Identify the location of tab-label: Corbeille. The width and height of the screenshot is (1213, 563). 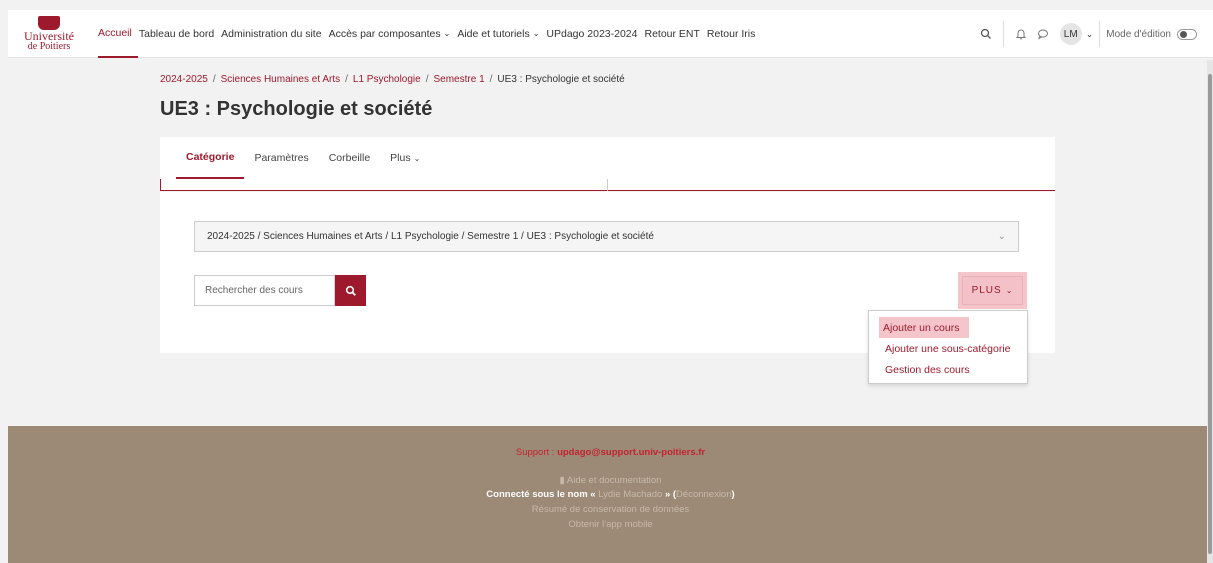
(349, 158).